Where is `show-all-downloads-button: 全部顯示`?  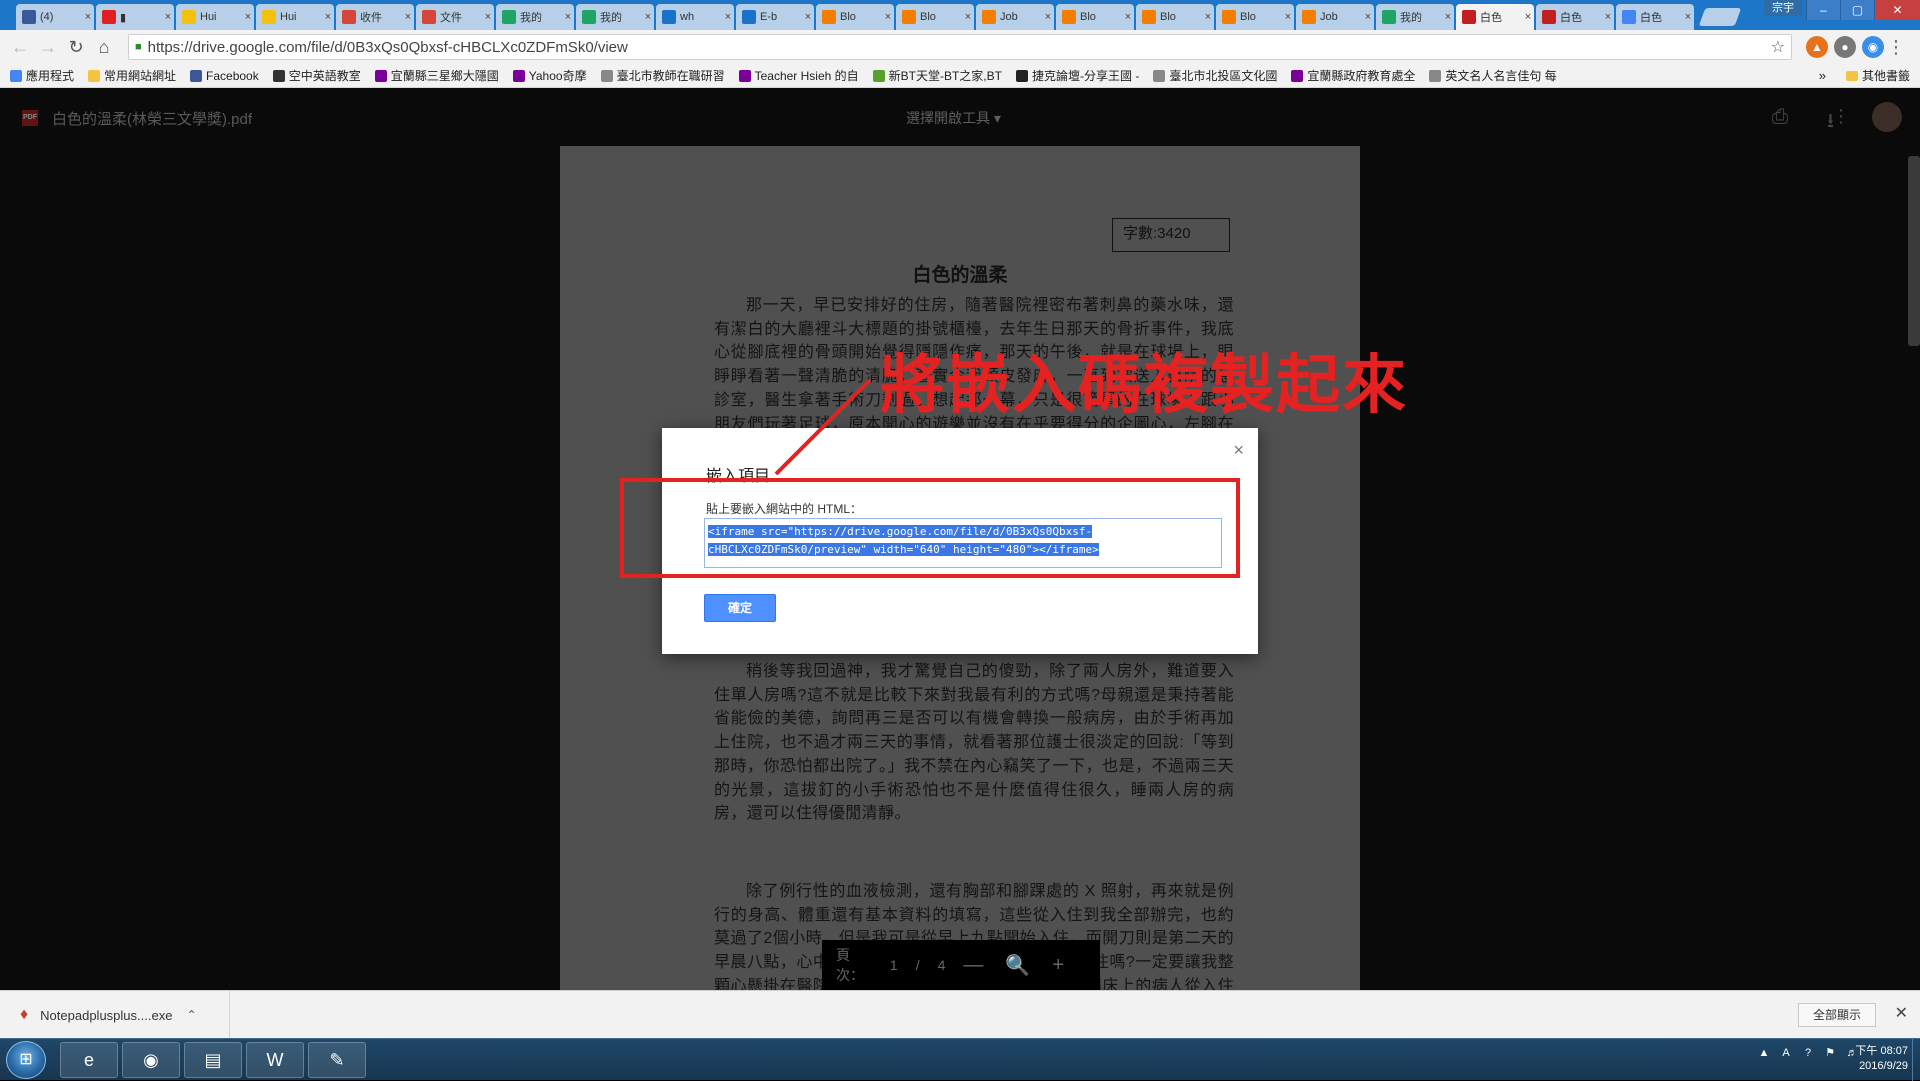 show-all-downloads-button: 全部顯示 is located at coordinates (1836, 1015).